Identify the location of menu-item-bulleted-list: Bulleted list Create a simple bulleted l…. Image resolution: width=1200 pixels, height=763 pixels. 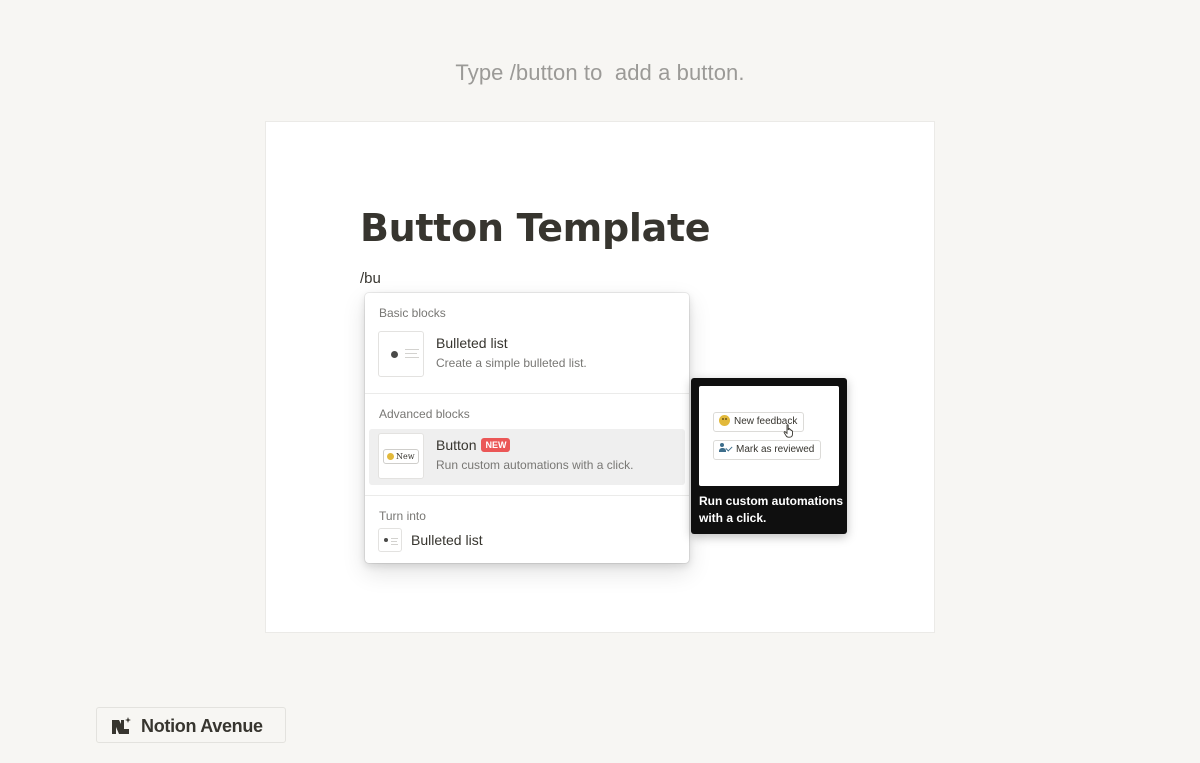
(527, 355).